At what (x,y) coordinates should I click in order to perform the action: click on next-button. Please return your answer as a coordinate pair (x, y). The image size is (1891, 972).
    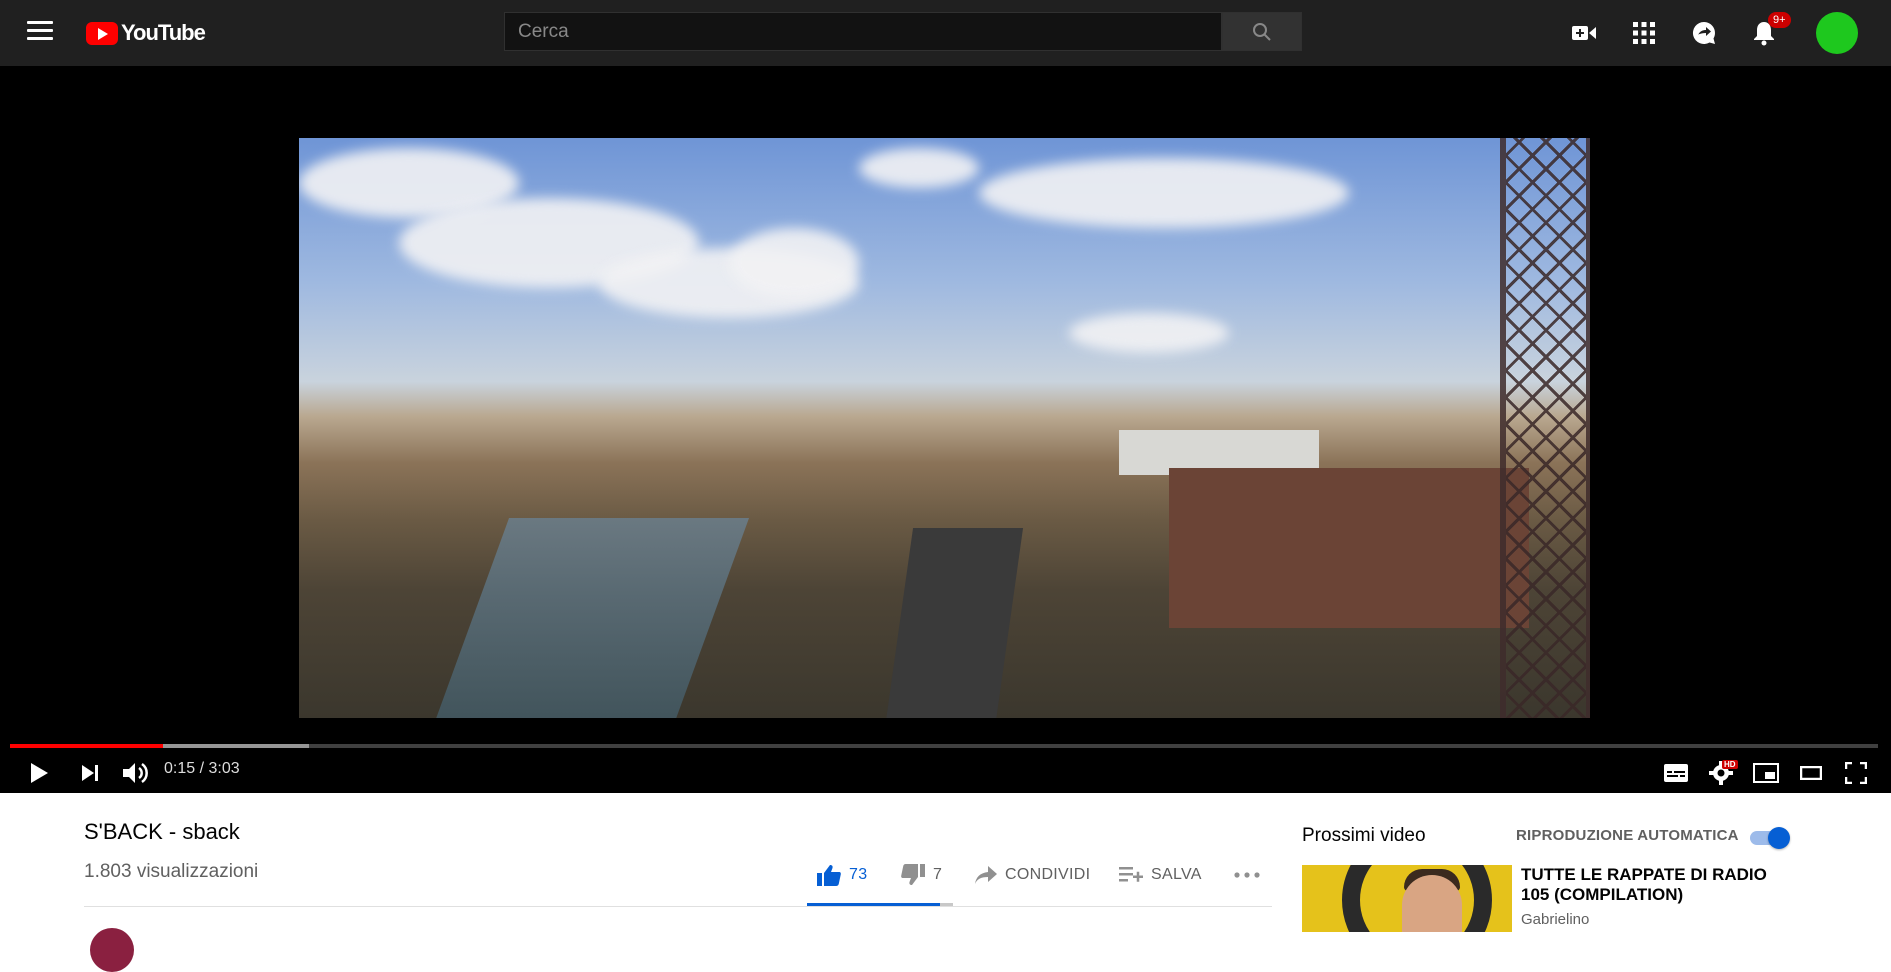
    Looking at the image, I should click on (90, 773).